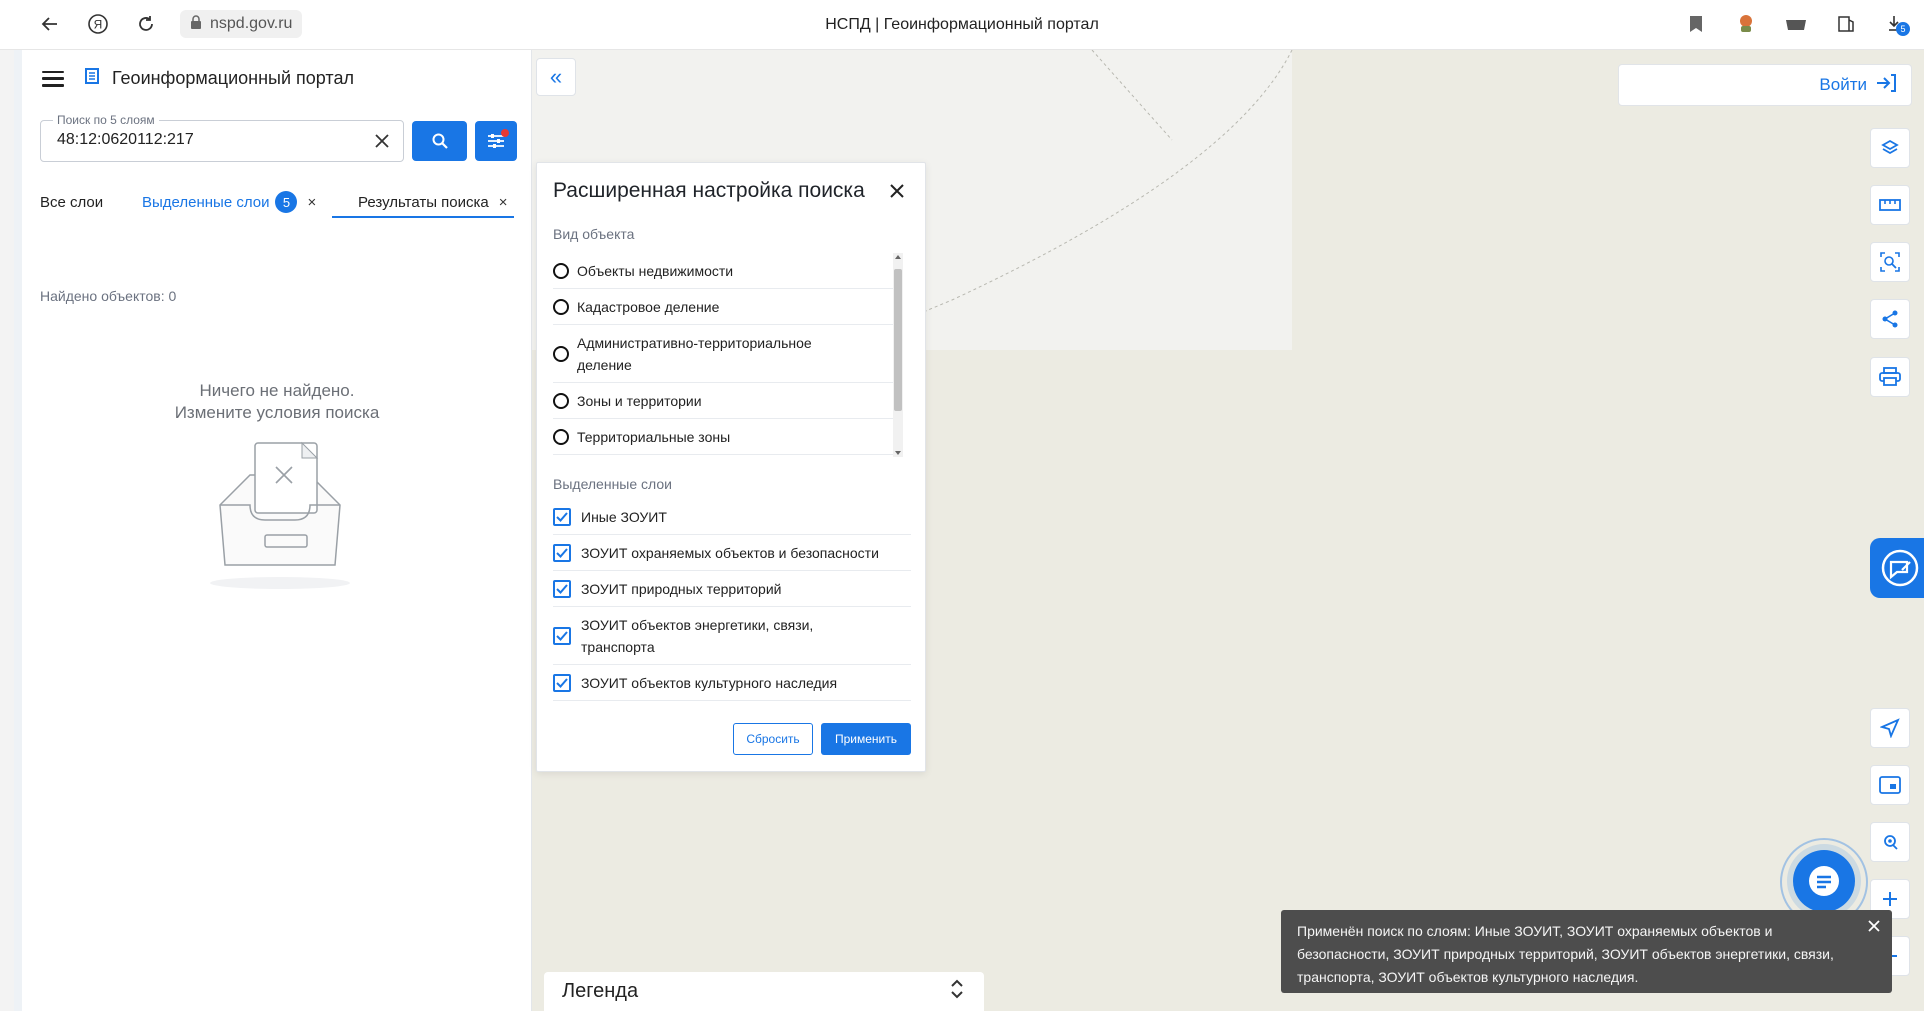 Image resolution: width=1924 pixels, height=1011 pixels. Describe the element at coordinates (898, 257) in the screenshot. I see `scroll-up-icon` at that location.